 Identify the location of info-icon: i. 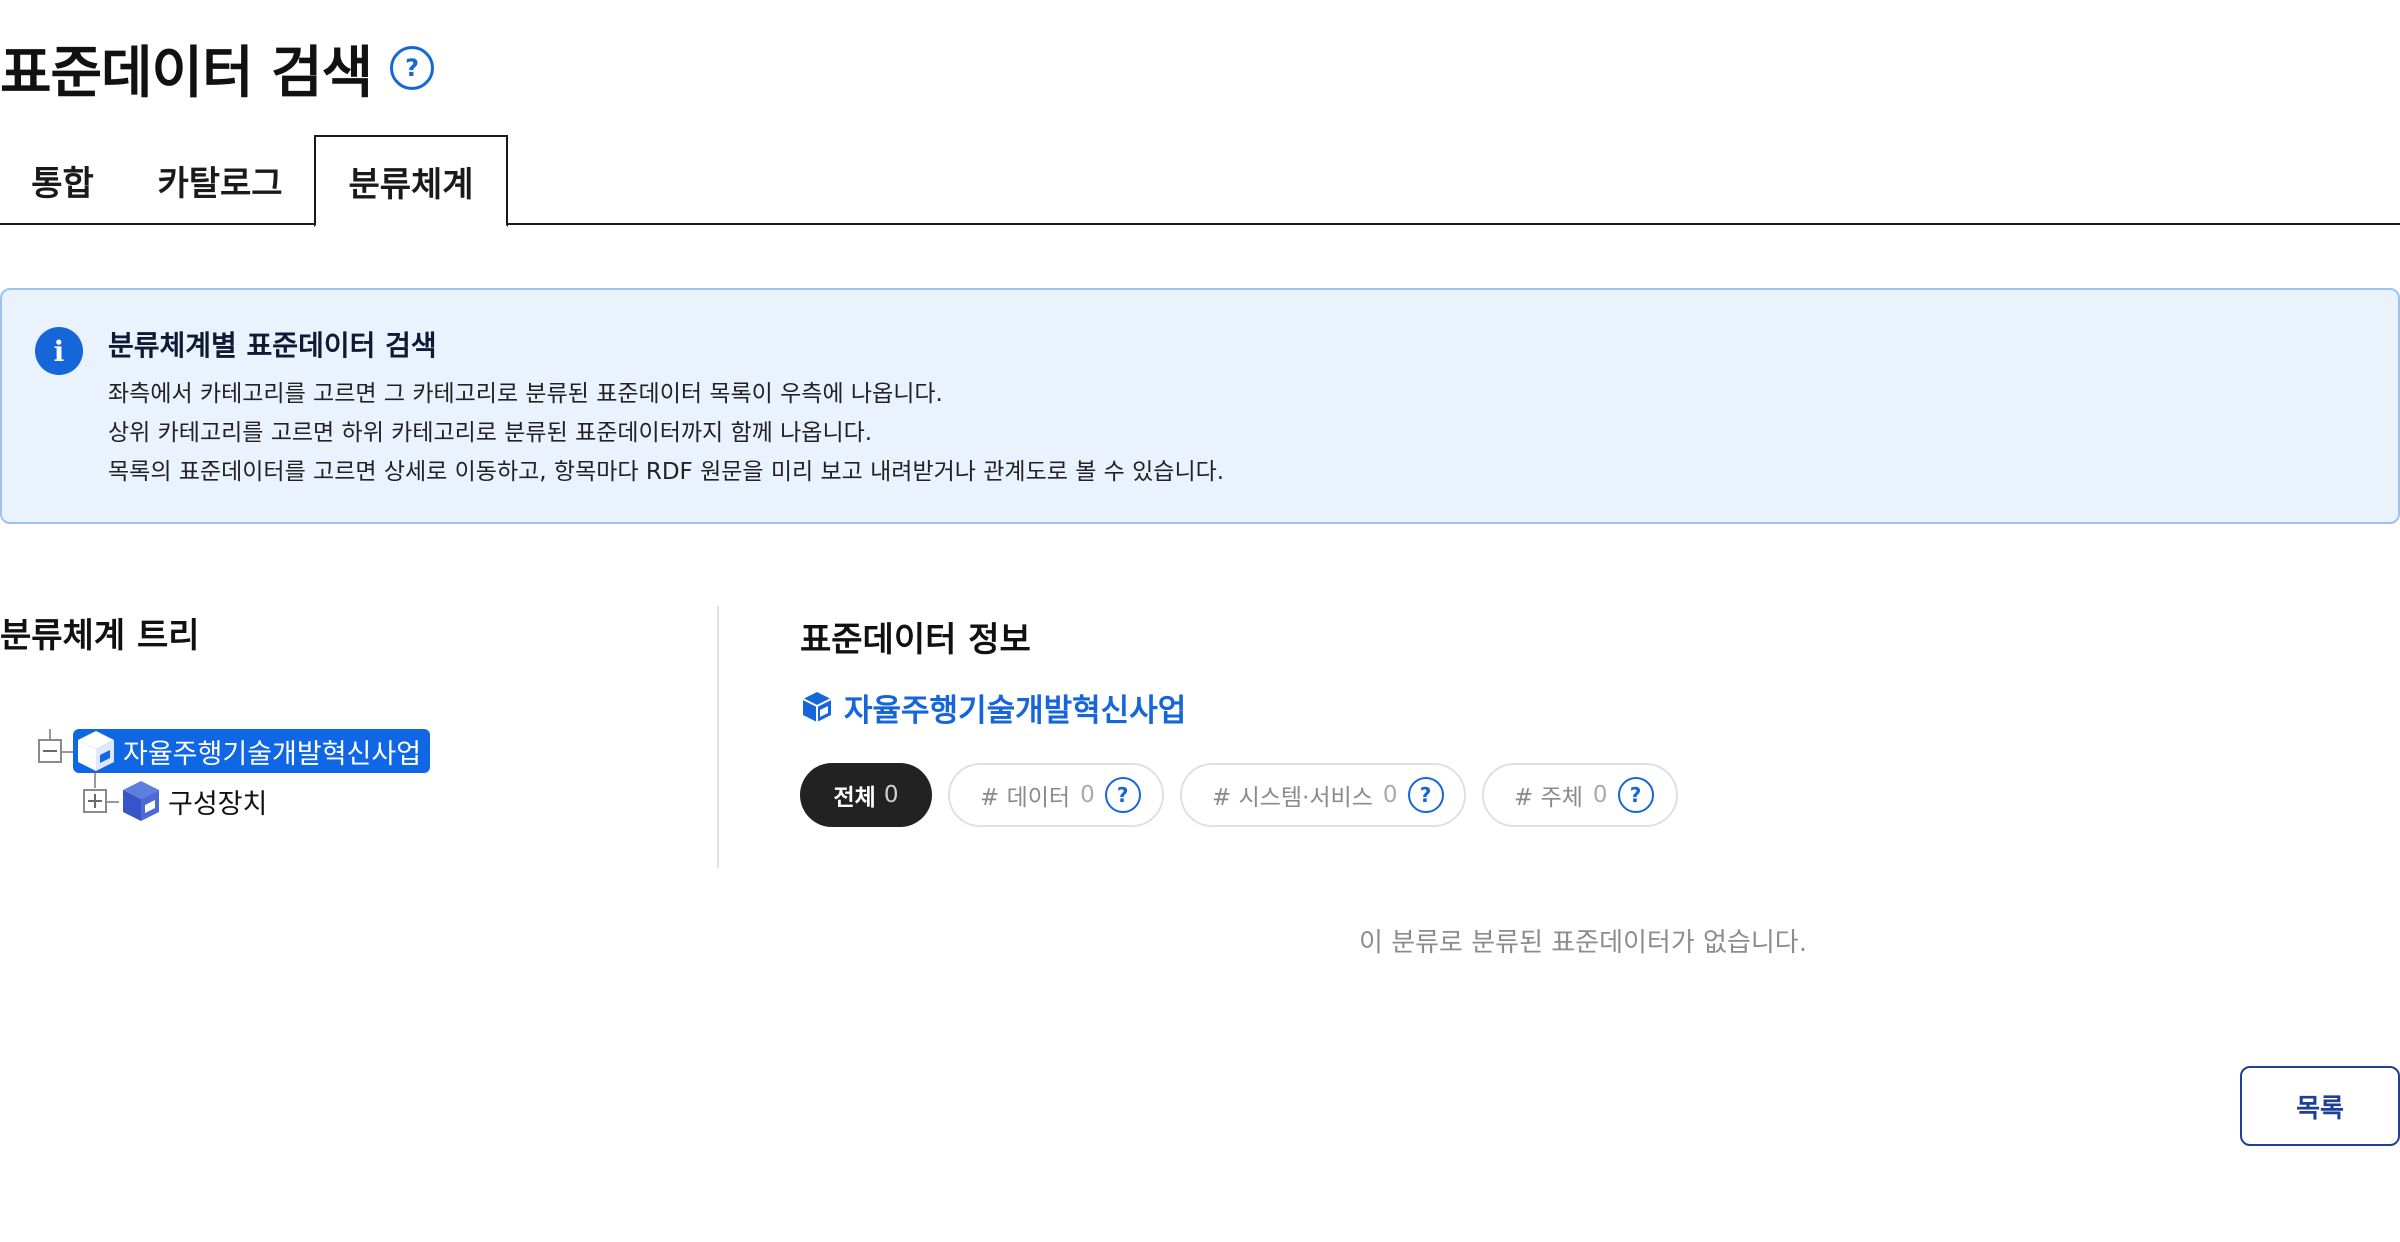
(59, 351).